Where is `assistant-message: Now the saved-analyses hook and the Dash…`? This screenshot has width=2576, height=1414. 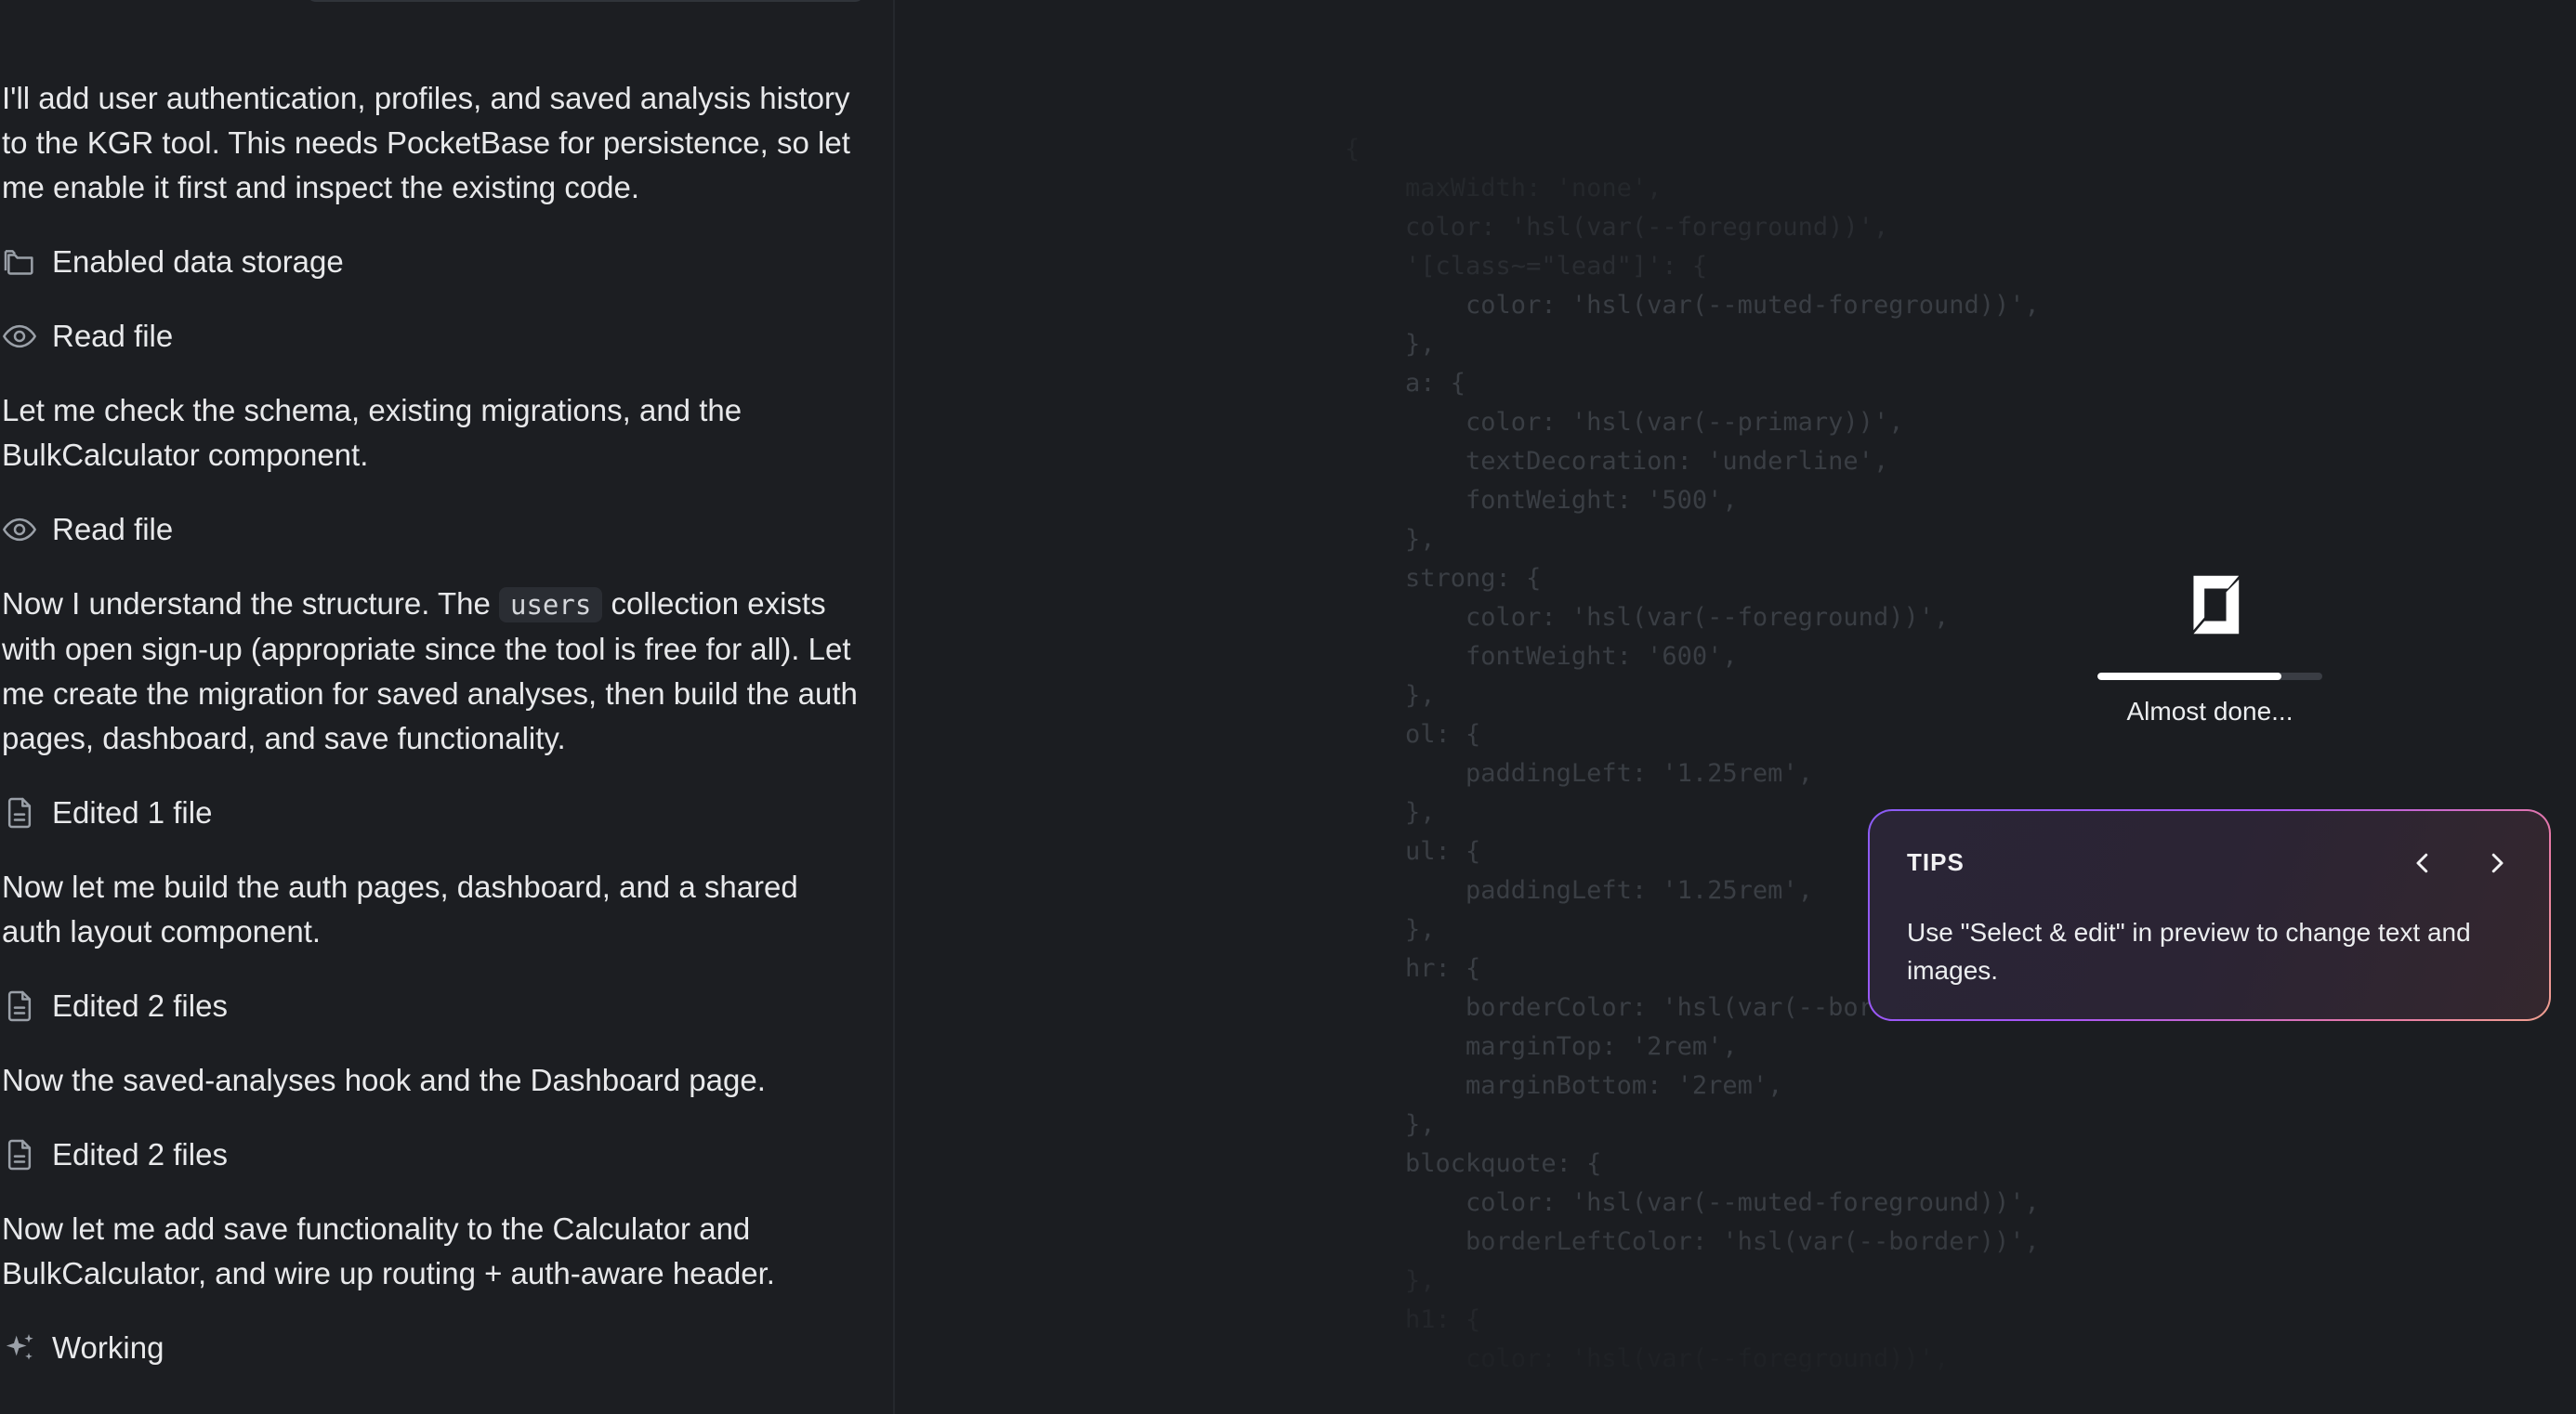
assistant-message: Now the saved-analyses hook and the Dash… is located at coordinates (384, 1080).